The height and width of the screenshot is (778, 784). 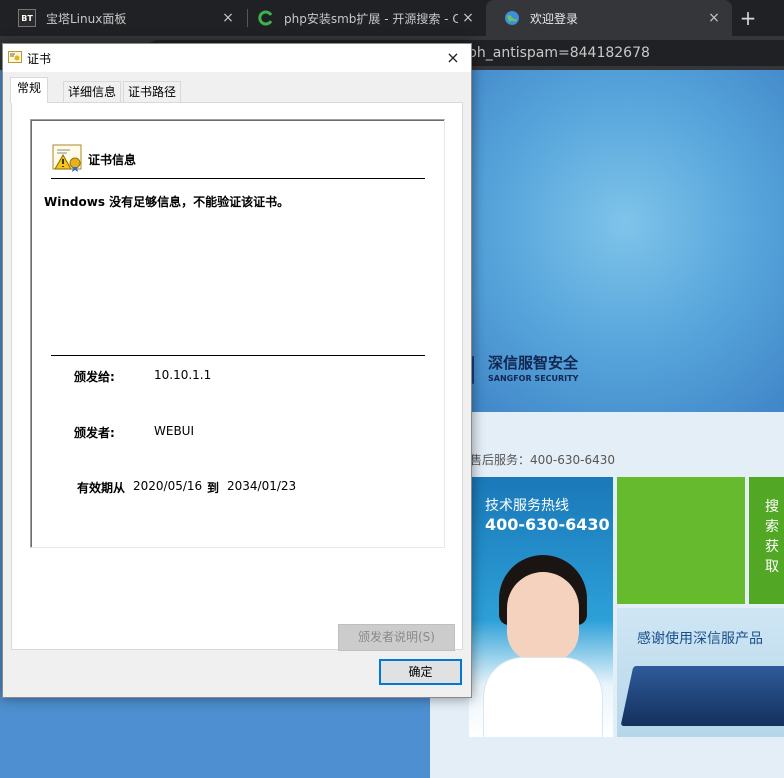 What do you see at coordinates (266, 18) in the screenshot?
I see `refresh-green-icon` at bounding box center [266, 18].